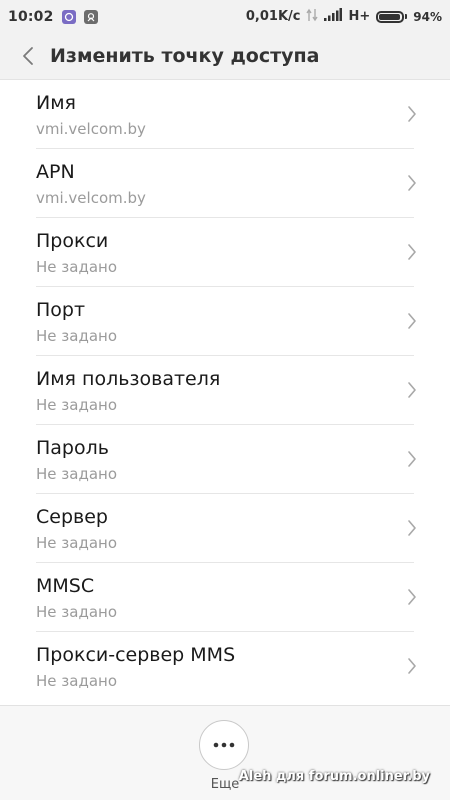 The image size is (450, 800). I want to click on item-title: MMSC, so click(65, 586).